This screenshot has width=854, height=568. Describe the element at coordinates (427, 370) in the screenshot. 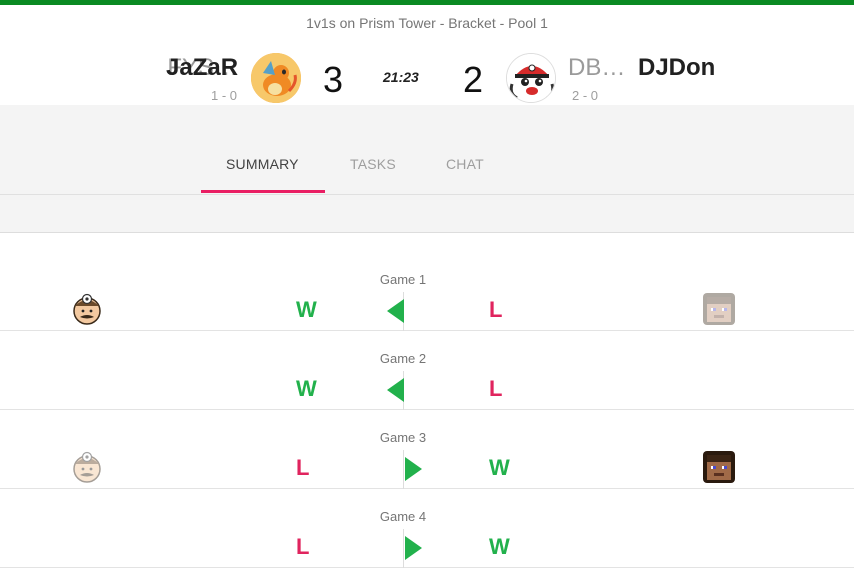

I see `game-row: Game 2 W L` at that location.